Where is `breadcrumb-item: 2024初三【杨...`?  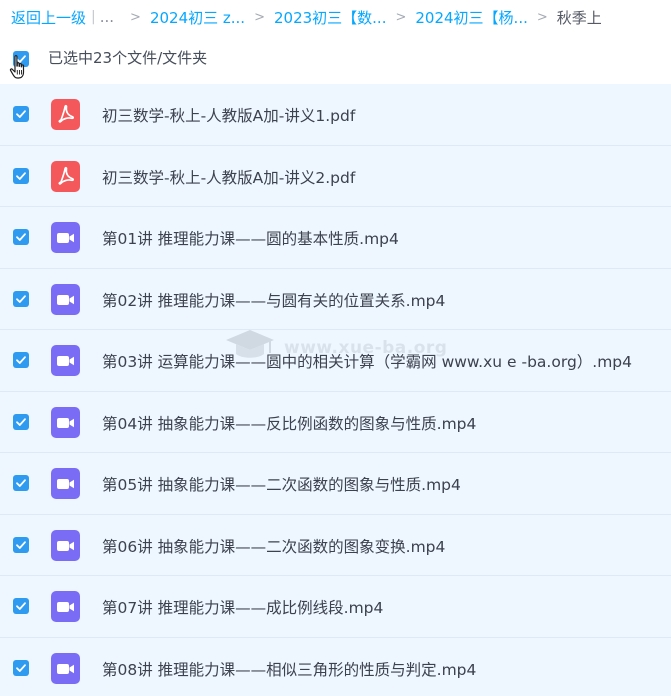 breadcrumb-item: 2024初三【杨... is located at coordinates (471, 17).